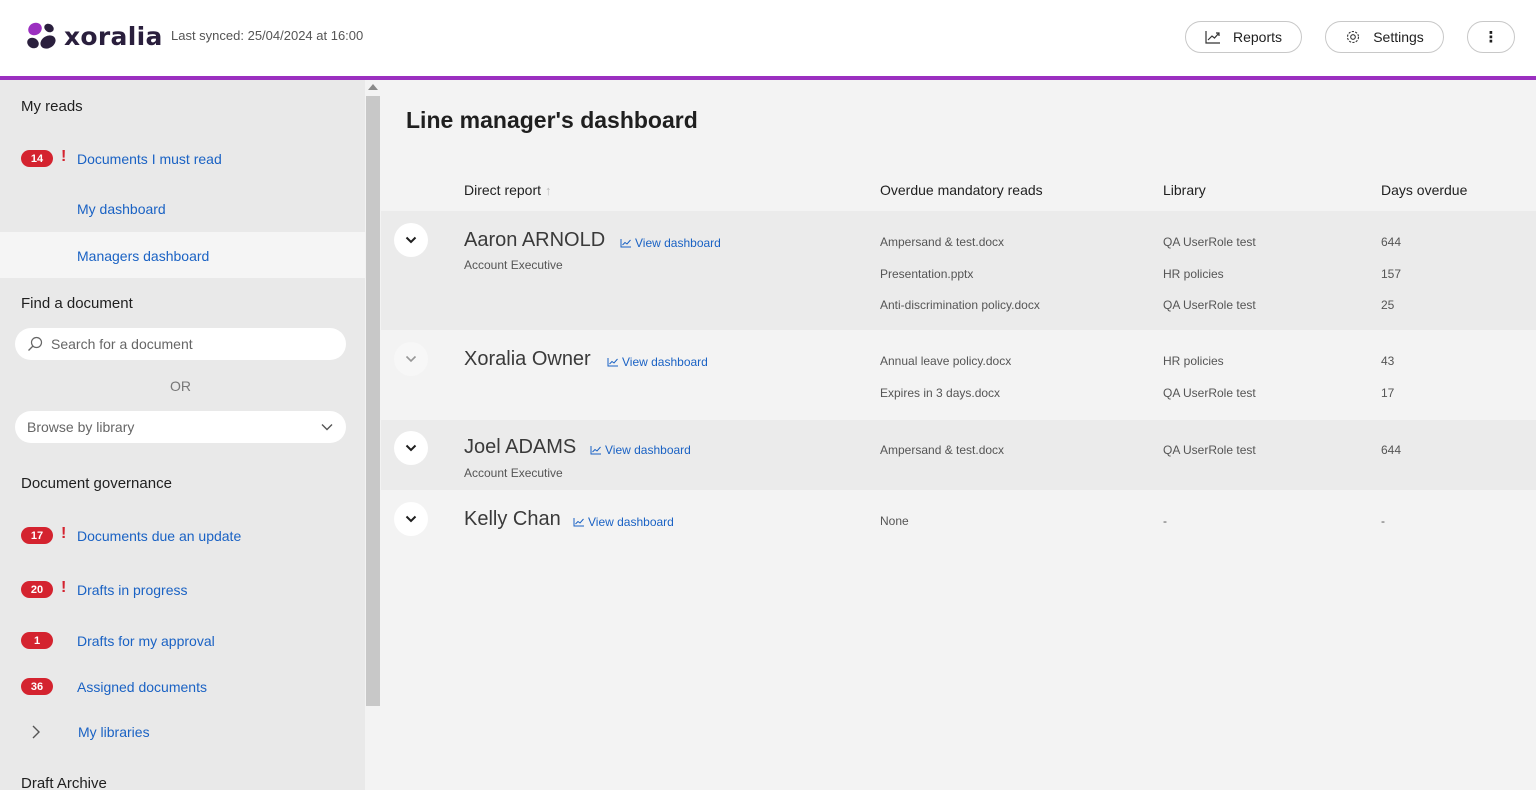 This screenshot has height=790, width=1536. What do you see at coordinates (180, 386) in the screenshot?
I see `or-separator: OR` at bounding box center [180, 386].